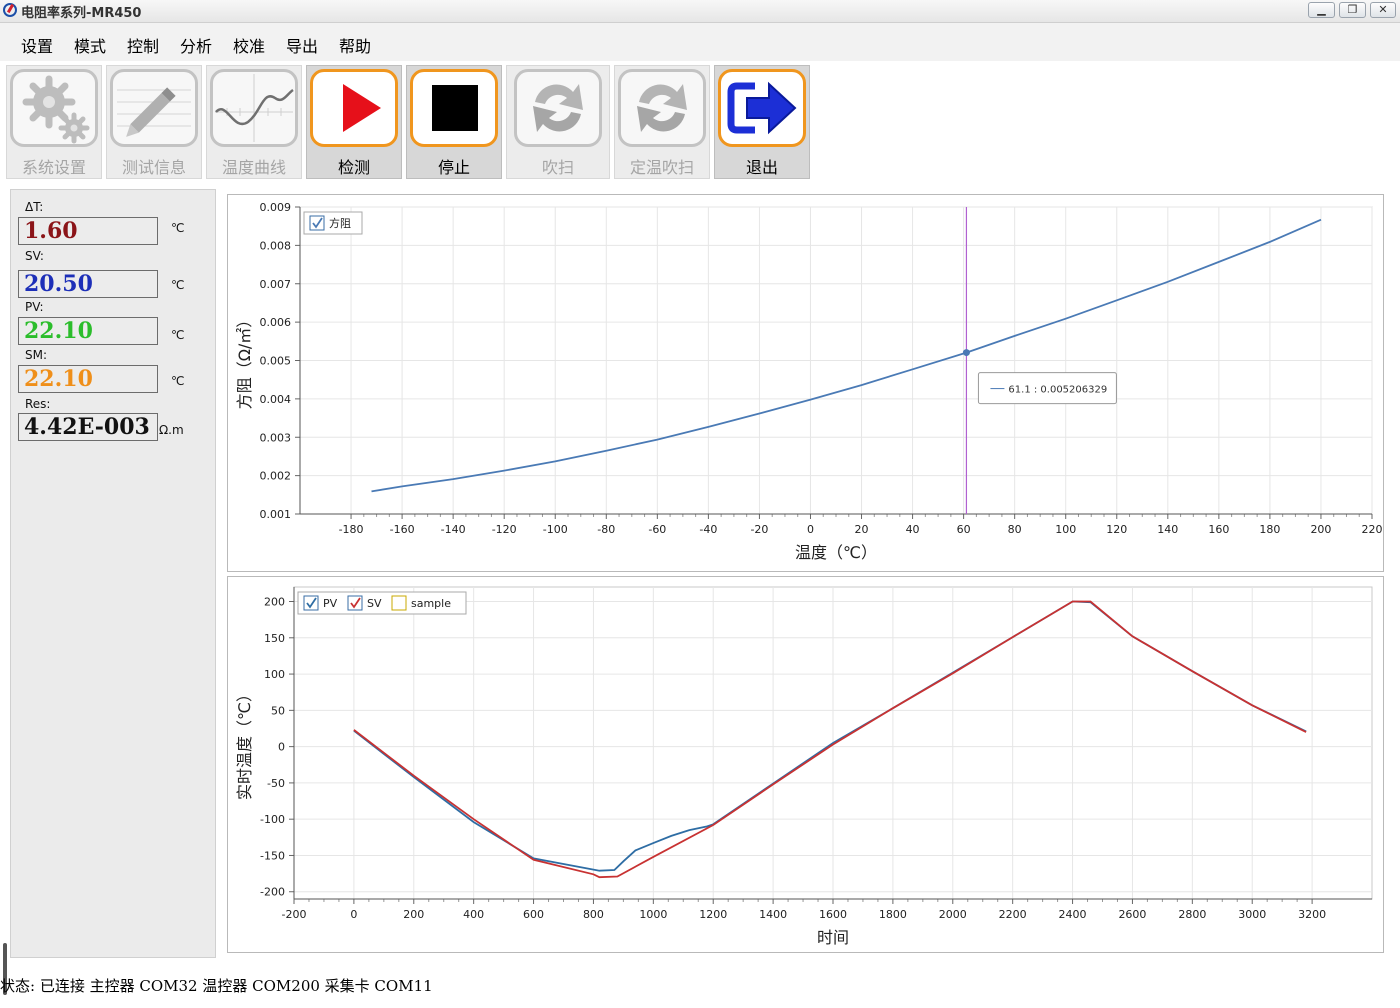 Image resolution: width=1400 pixels, height=1008 pixels. What do you see at coordinates (272, 819) in the screenshot?
I see `y-tick-label: -100` at bounding box center [272, 819].